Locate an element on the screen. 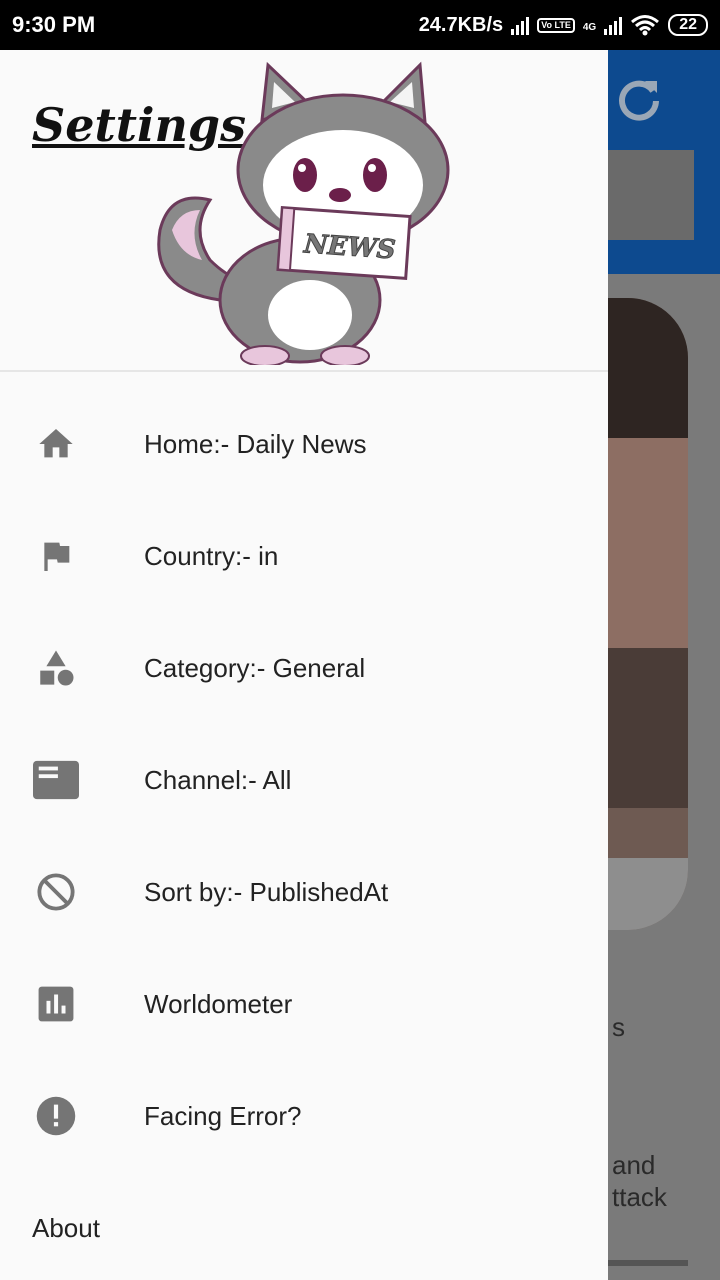  status-icons: 24.7KB/s Vo LTE 4G 22 is located at coordinates (563, 25).